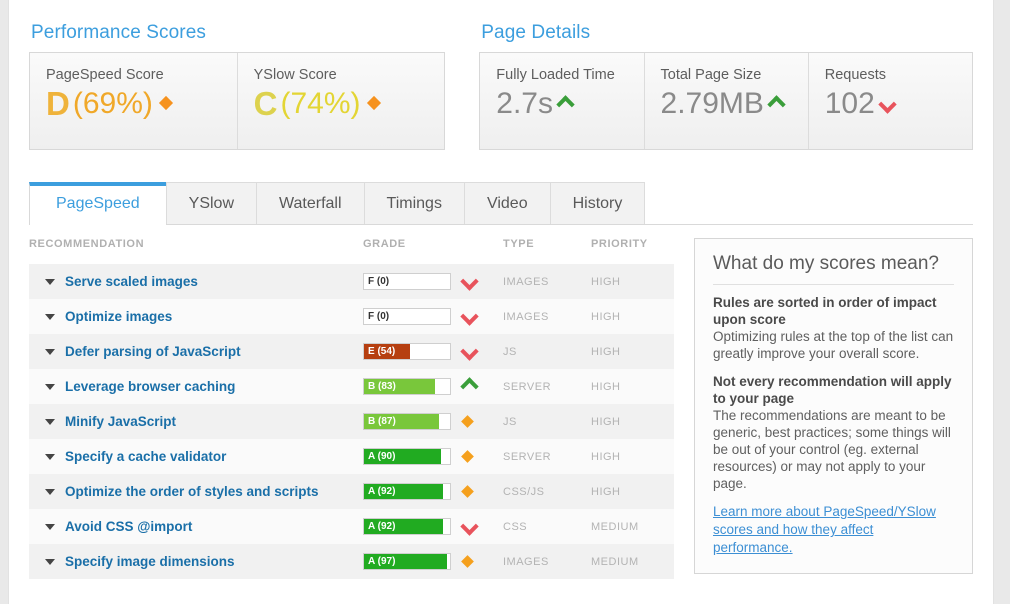 This screenshot has height=604, width=1010. I want to click on row-type: JS, so click(510, 421).